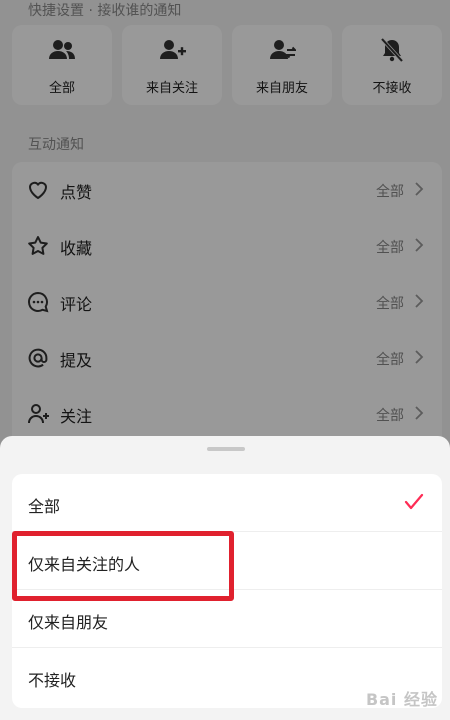 This screenshot has height=720, width=450. What do you see at coordinates (401, 699) in the screenshot?
I see `watermark: Bai 经验` at bounding box center [401, 699].